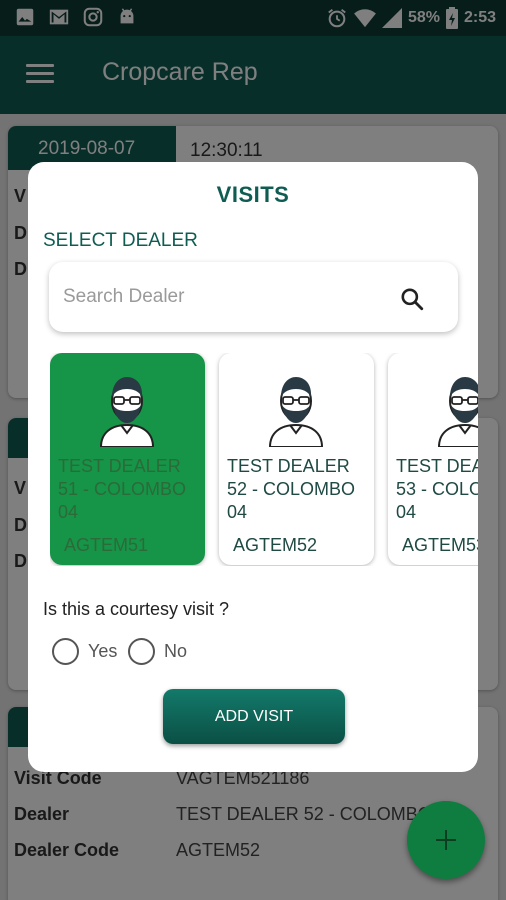  Describe the element at coordinates (122, 489) in the screenshot. I see `dealer-name: TEST DEALER 51 - COLOMBO 04` at that location.